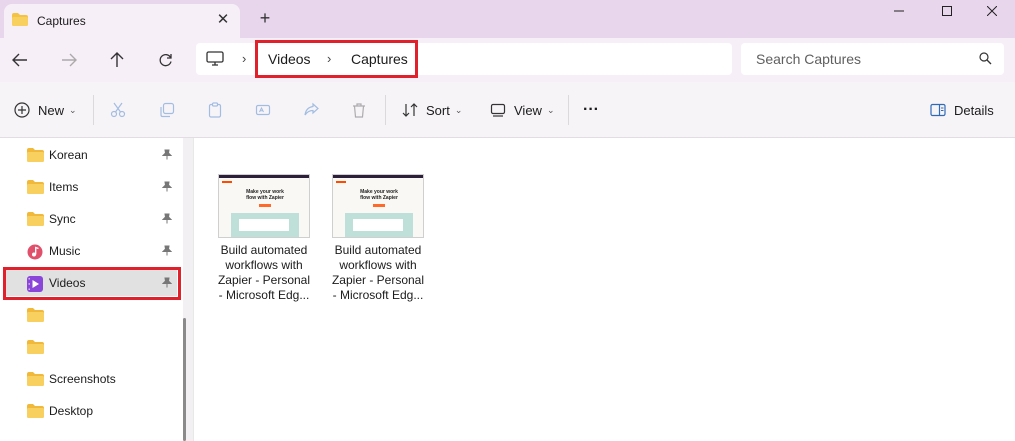 The width and height of the screenshot is (1015, 441). What do you see at coordinates (92, 283) in the screenshot?
I see `sidebar-highlight` at bounding box center [92, 283].